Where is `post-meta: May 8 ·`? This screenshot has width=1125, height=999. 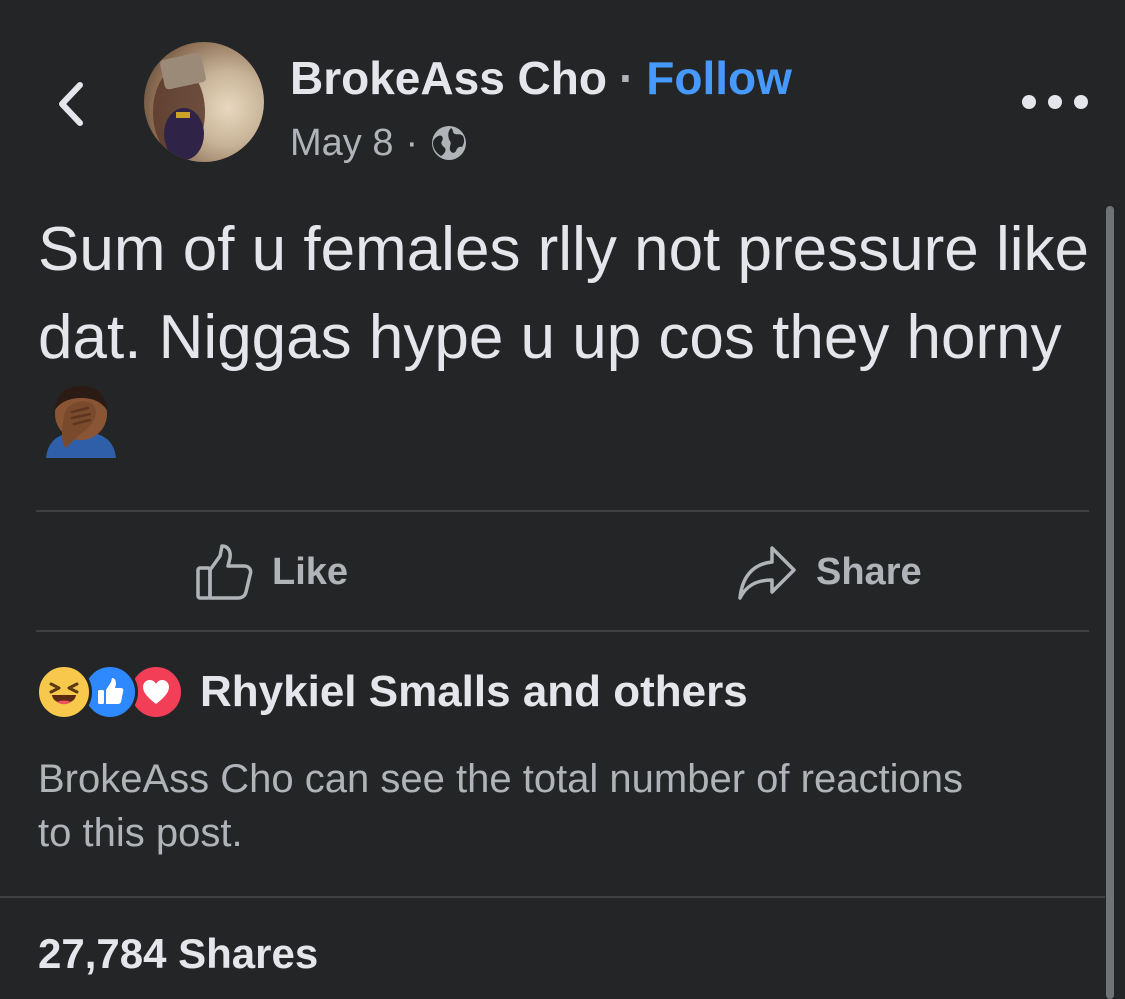 post-meta: May 8 · is located at coordinates (379, 143).